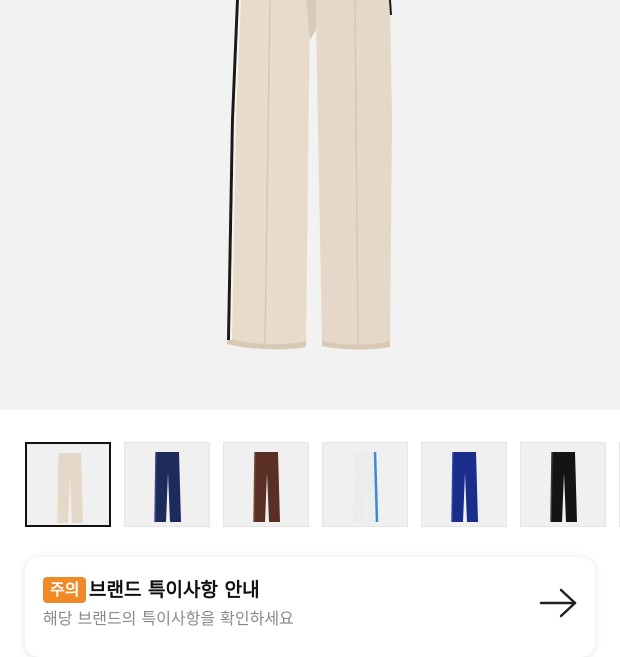 The height and width of the screenshot is (657, 620). I want to click on arrow-right-icon, so click(559, 603).